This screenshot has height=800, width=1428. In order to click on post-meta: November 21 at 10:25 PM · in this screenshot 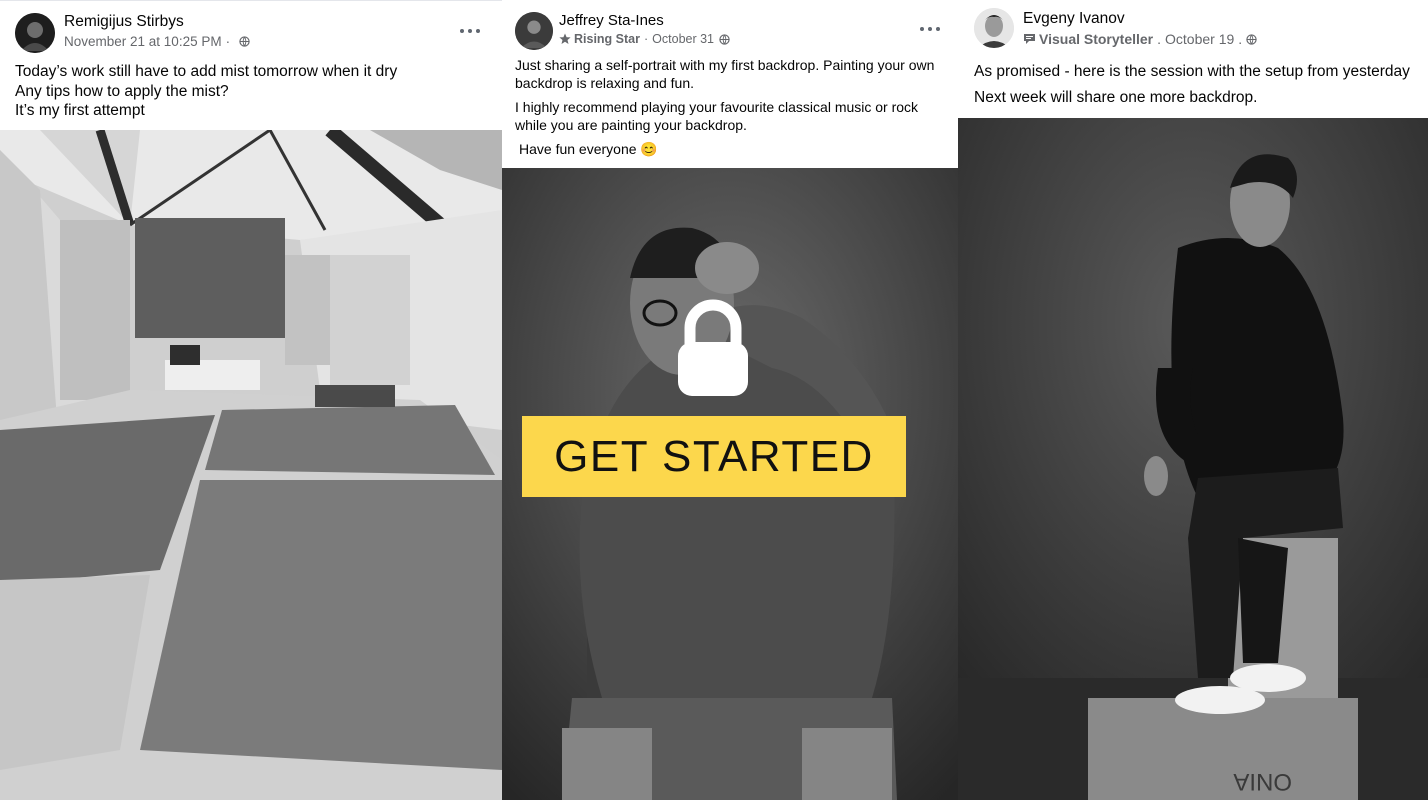, I will do `click(157, 41)`.